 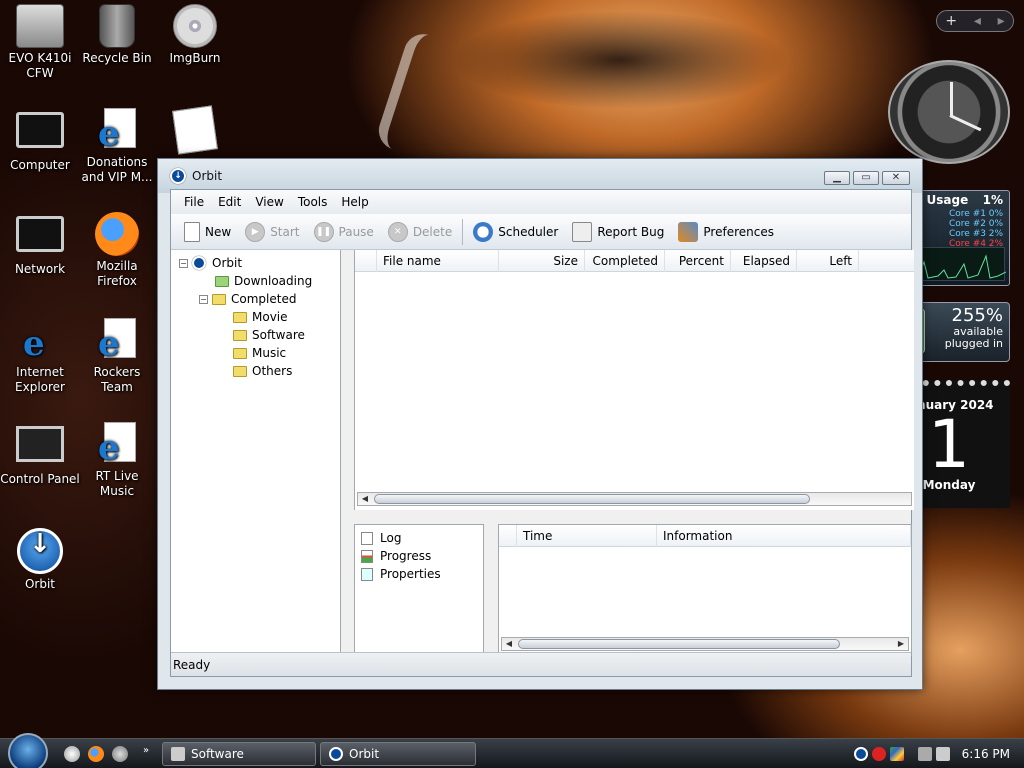 What do you see at coordinates (625, 260) in the screenshot?
I see `column-completed: Completed` at bounding box center [625, 260].